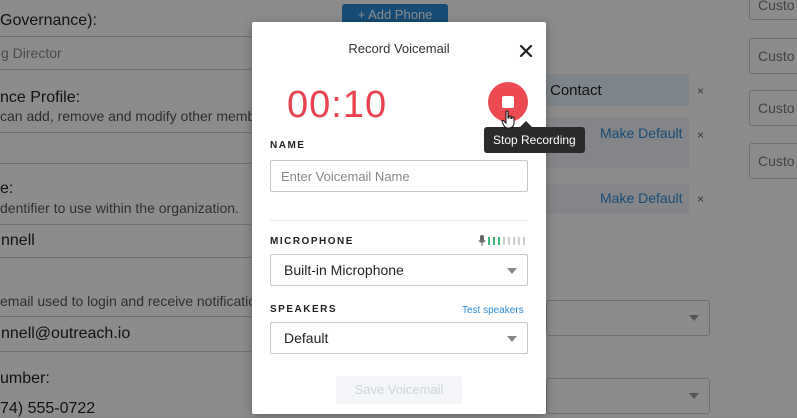  What do you see at coordinates (337, 105) in the screenshot?
I see `recording-timer: 00:10` at bounding box center [337, 105].